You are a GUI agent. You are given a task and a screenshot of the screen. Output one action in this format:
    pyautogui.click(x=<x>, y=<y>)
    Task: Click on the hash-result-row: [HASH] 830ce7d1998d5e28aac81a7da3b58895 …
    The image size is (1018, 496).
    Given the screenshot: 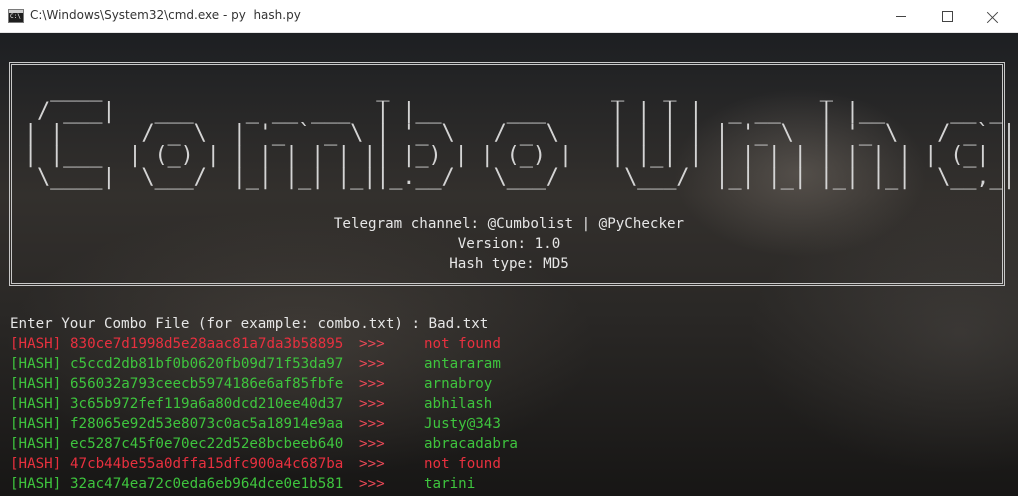 What is the action you would take?
    pyautogui.click(x=264, y=344)
    